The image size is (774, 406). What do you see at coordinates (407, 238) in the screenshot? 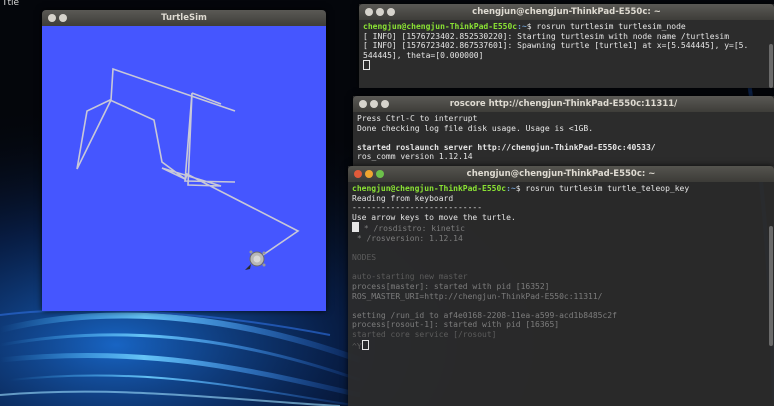
I see `ghost-line: * /rosversion: 1.12.14` at bounding box center [407, 238].